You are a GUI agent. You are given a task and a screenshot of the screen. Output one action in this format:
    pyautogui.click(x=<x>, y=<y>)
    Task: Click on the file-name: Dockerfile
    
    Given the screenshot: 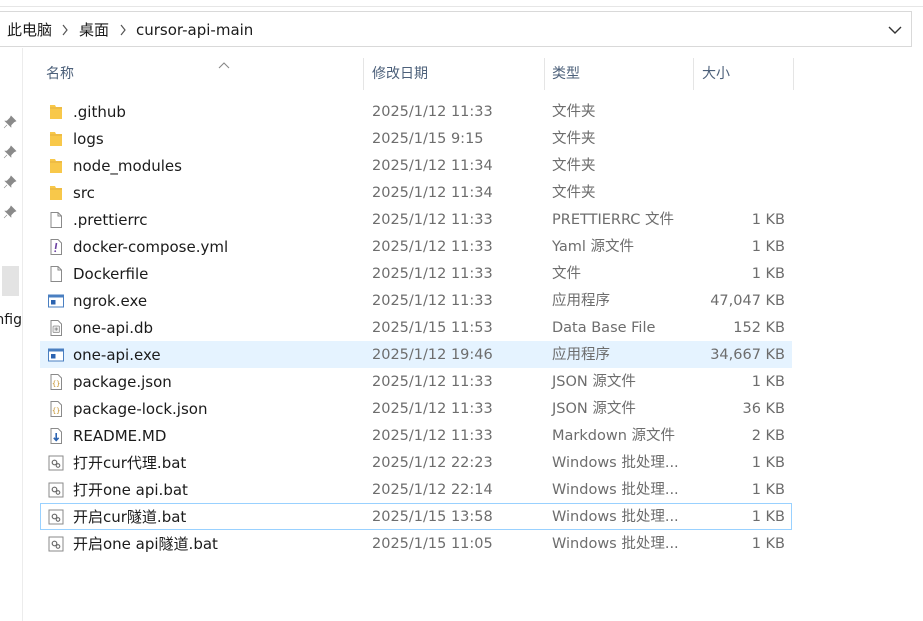 What is the action you would take?
    pyautogui.click(x=111, y=274)
    